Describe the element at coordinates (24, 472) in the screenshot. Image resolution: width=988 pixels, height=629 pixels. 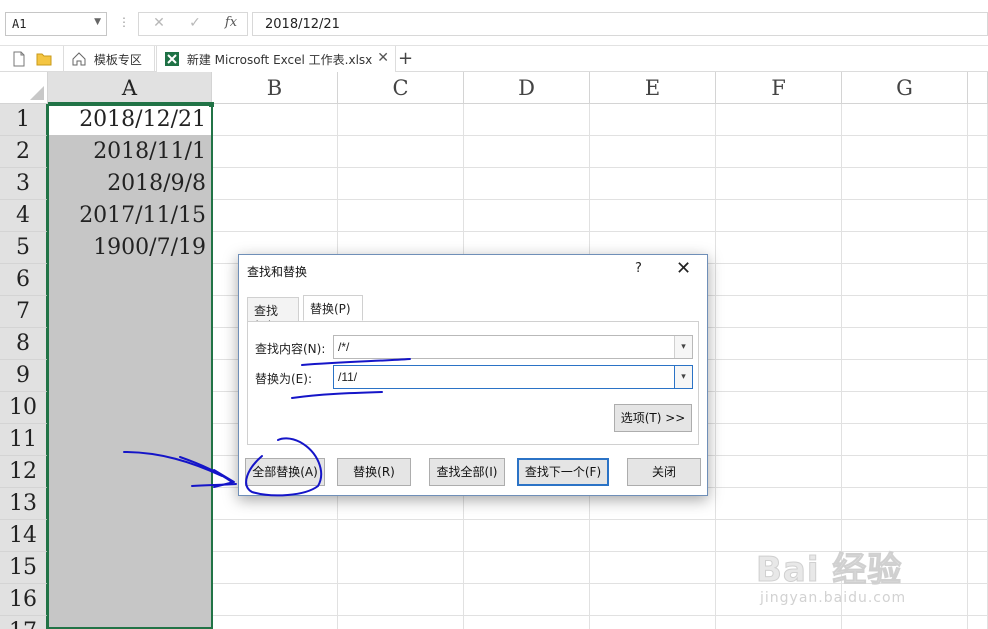
I see `row-header-12: 12` at that location.